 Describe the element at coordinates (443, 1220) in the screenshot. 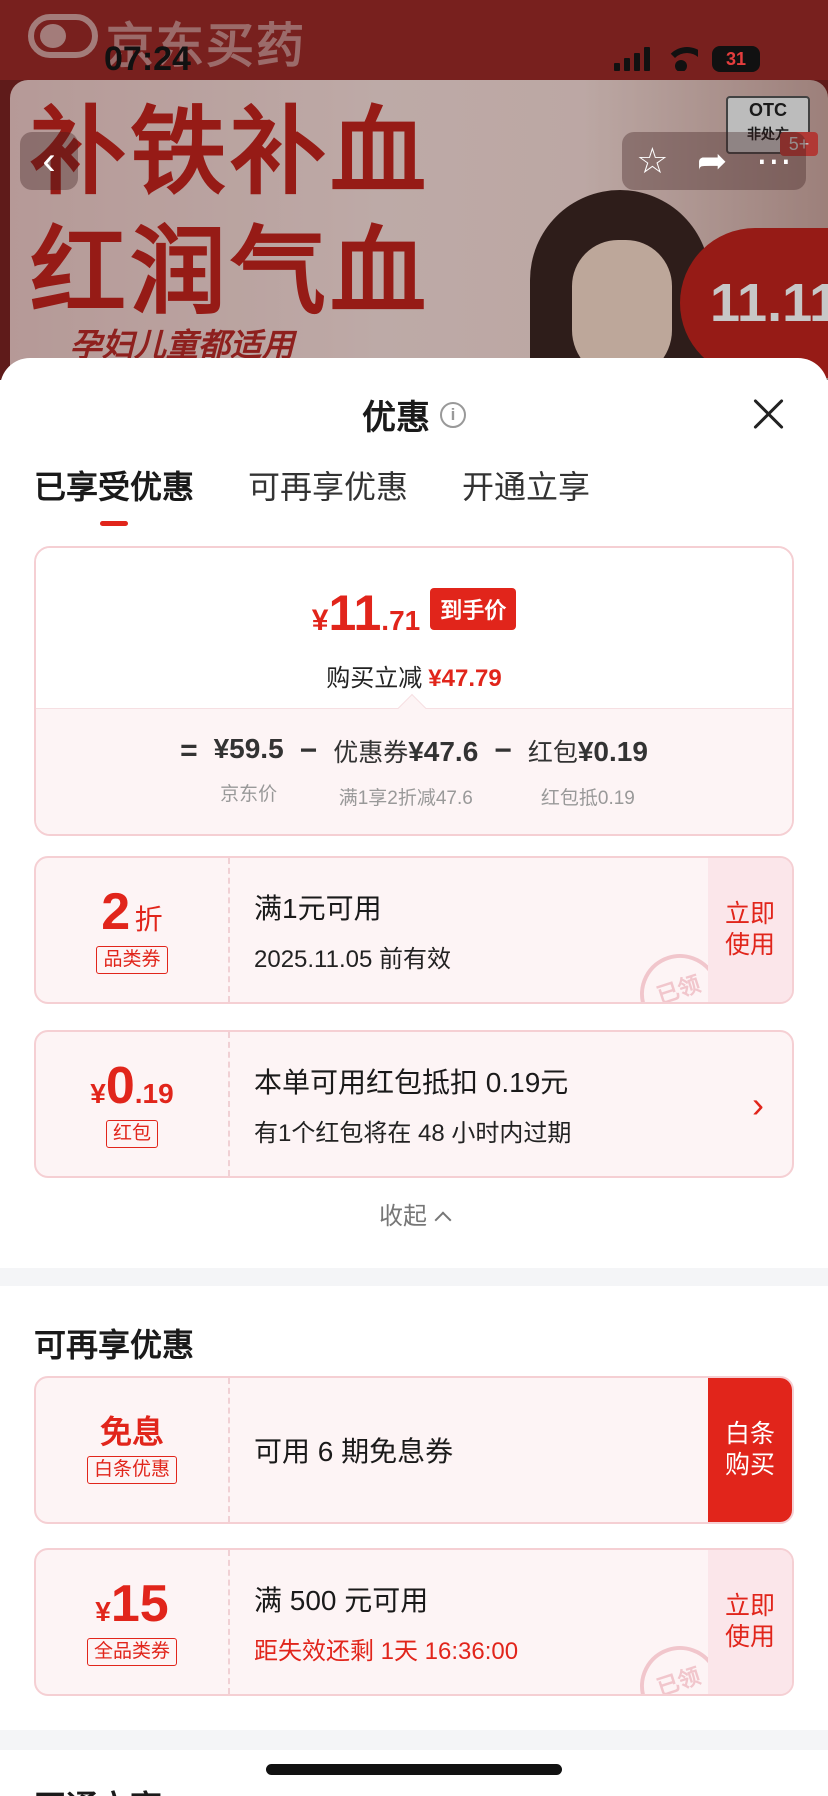

I see `chevron-up-icon` at that location.